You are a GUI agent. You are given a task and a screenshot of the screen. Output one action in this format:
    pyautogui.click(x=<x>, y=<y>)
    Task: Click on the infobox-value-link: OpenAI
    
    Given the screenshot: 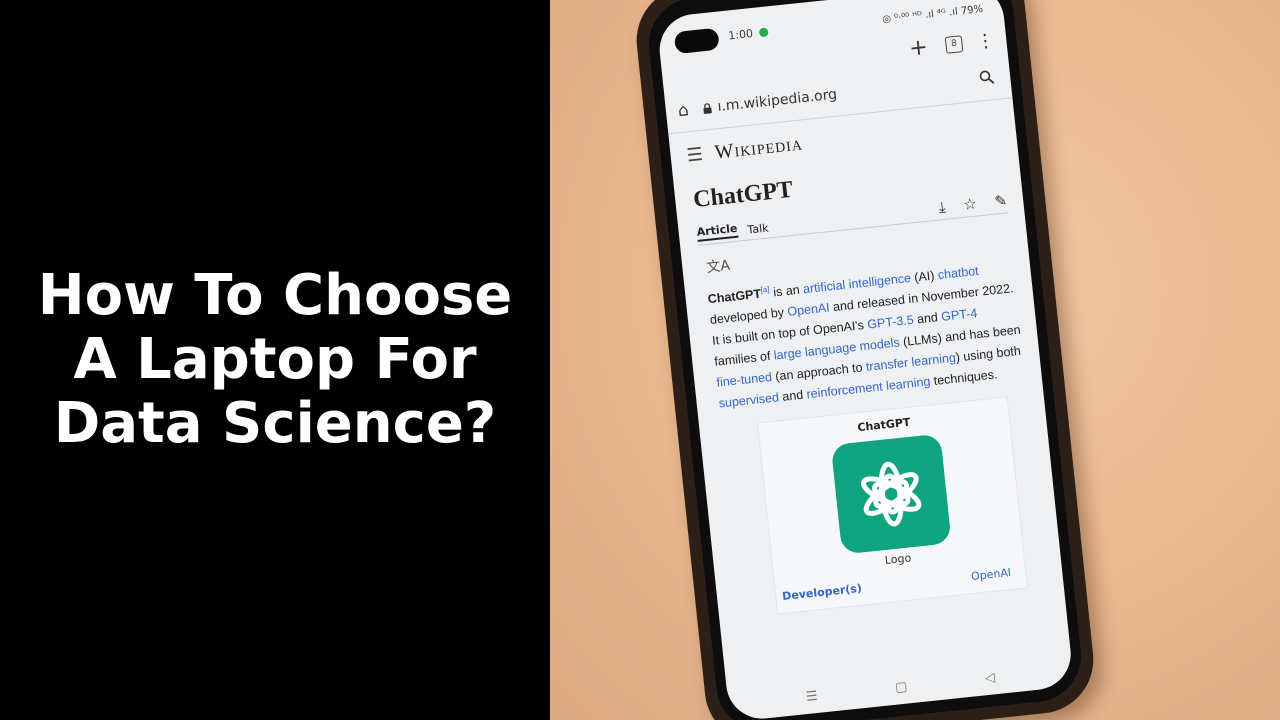 What is the action you would take?
    pyautogui.click(x=990, y=574)
    